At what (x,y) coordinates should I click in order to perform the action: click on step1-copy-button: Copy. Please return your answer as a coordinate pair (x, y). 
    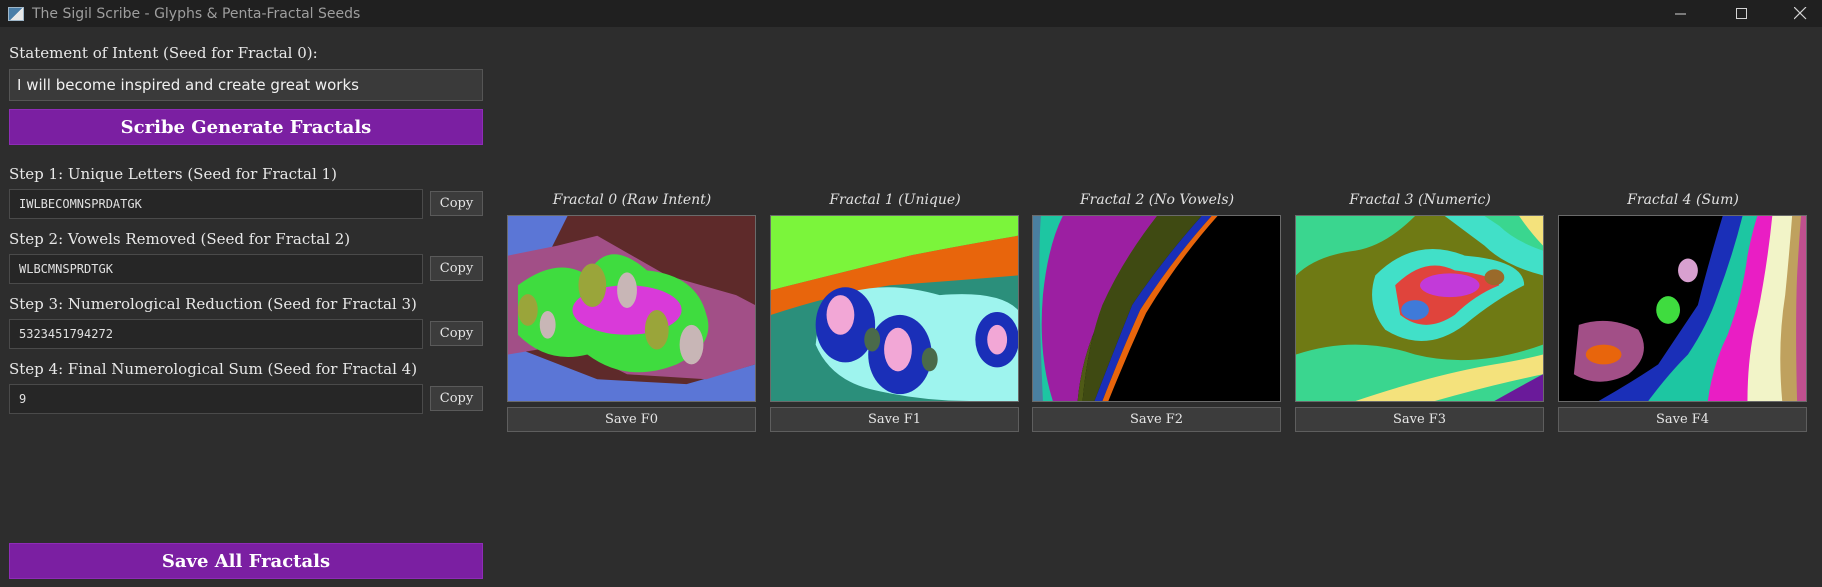
    Looking at the image, I should click on (456, 203).